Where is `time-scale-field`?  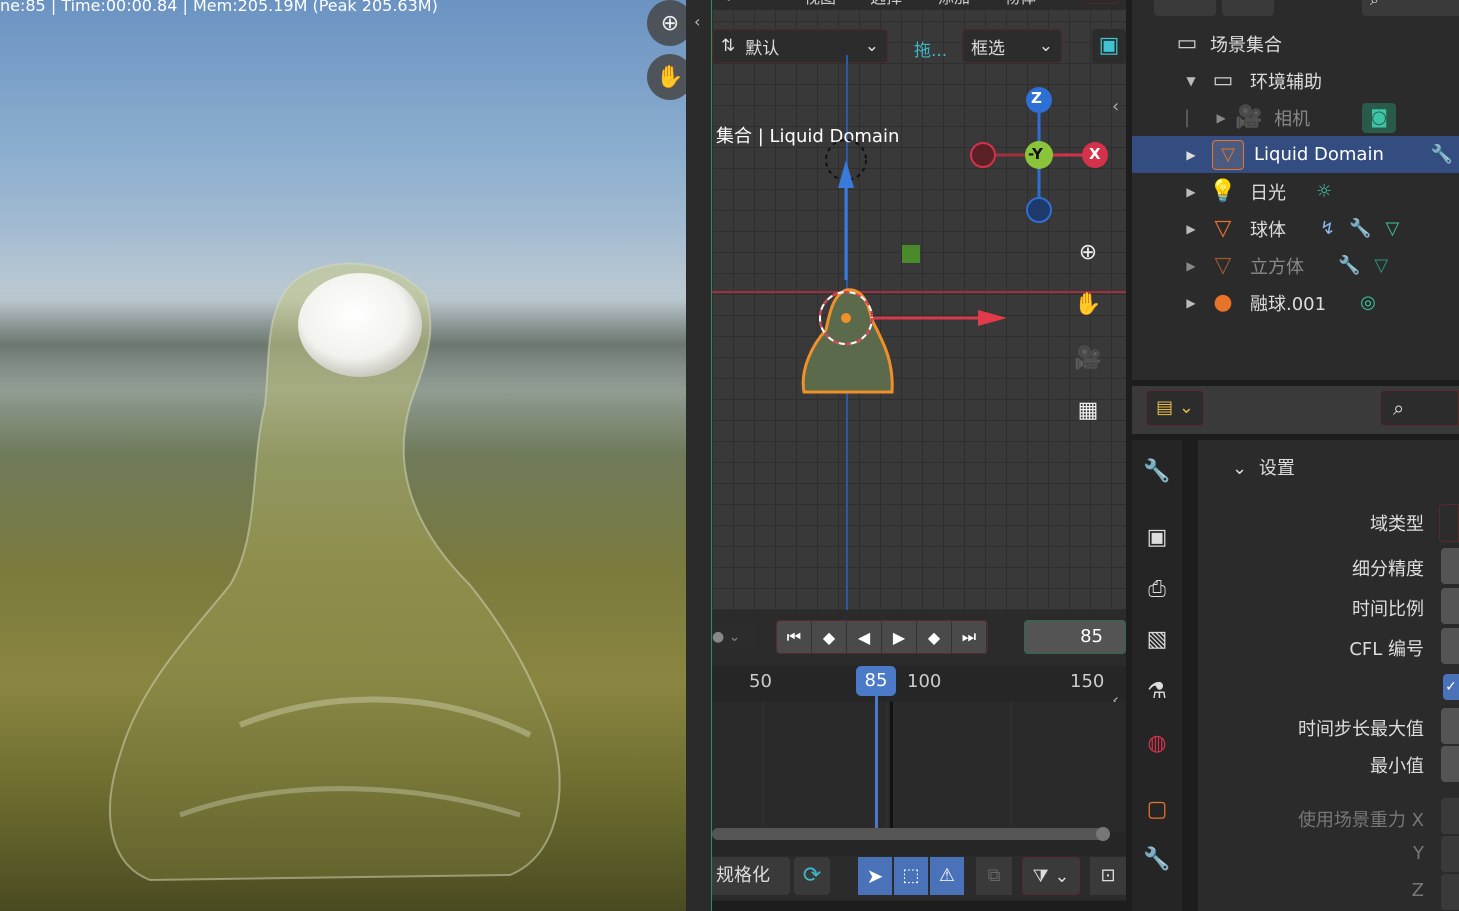
time-scale-field is located at coordinates (1450, 606).